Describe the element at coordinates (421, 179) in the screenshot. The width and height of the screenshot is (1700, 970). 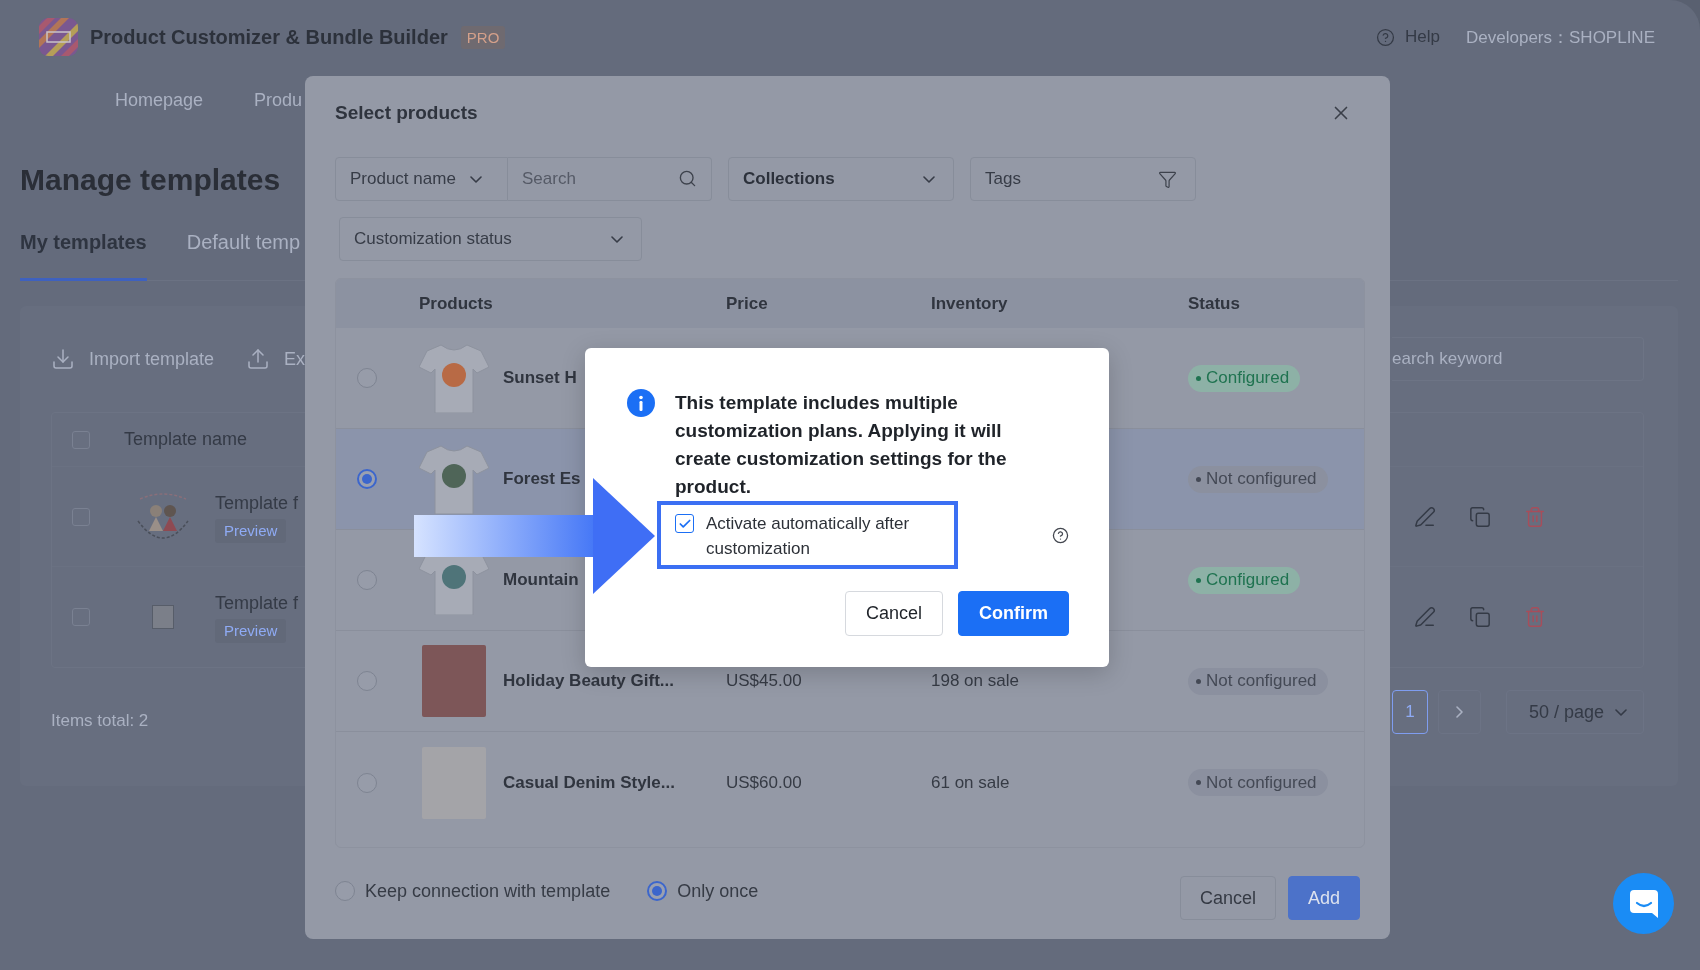
I see `field-select: Product name` at that location.